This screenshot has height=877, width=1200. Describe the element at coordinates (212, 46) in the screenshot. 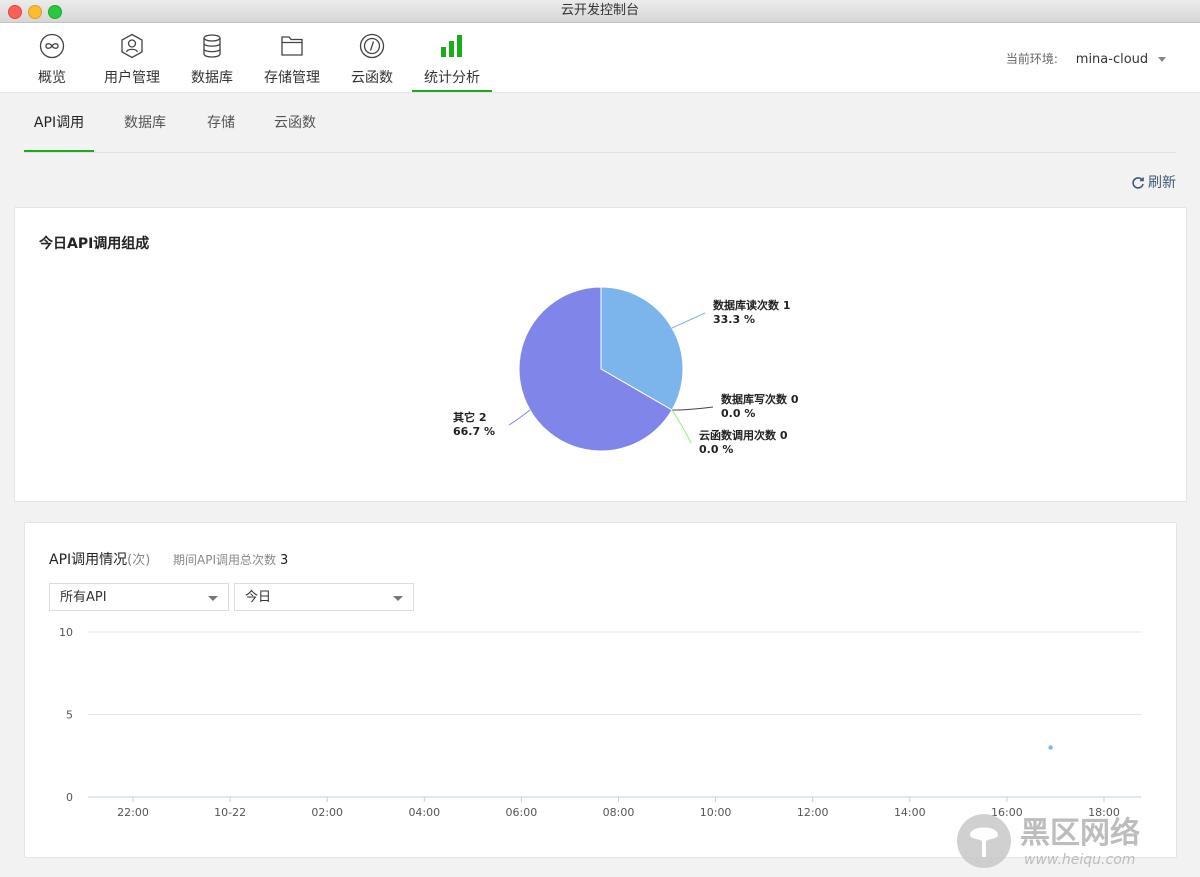

I see `database-icon` at that location.